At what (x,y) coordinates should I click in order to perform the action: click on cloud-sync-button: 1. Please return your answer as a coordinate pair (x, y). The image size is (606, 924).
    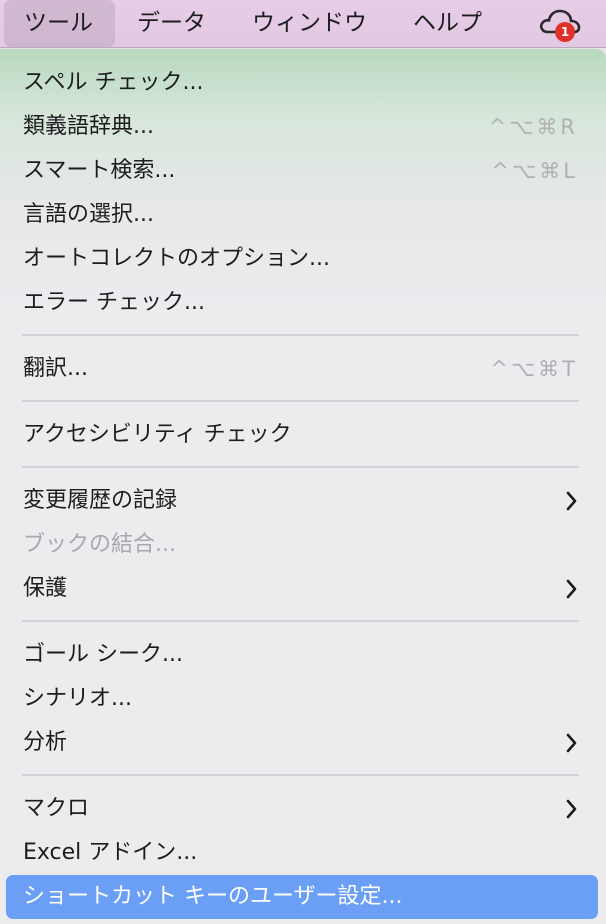
    Looking at the image, I should click on (562, 24).